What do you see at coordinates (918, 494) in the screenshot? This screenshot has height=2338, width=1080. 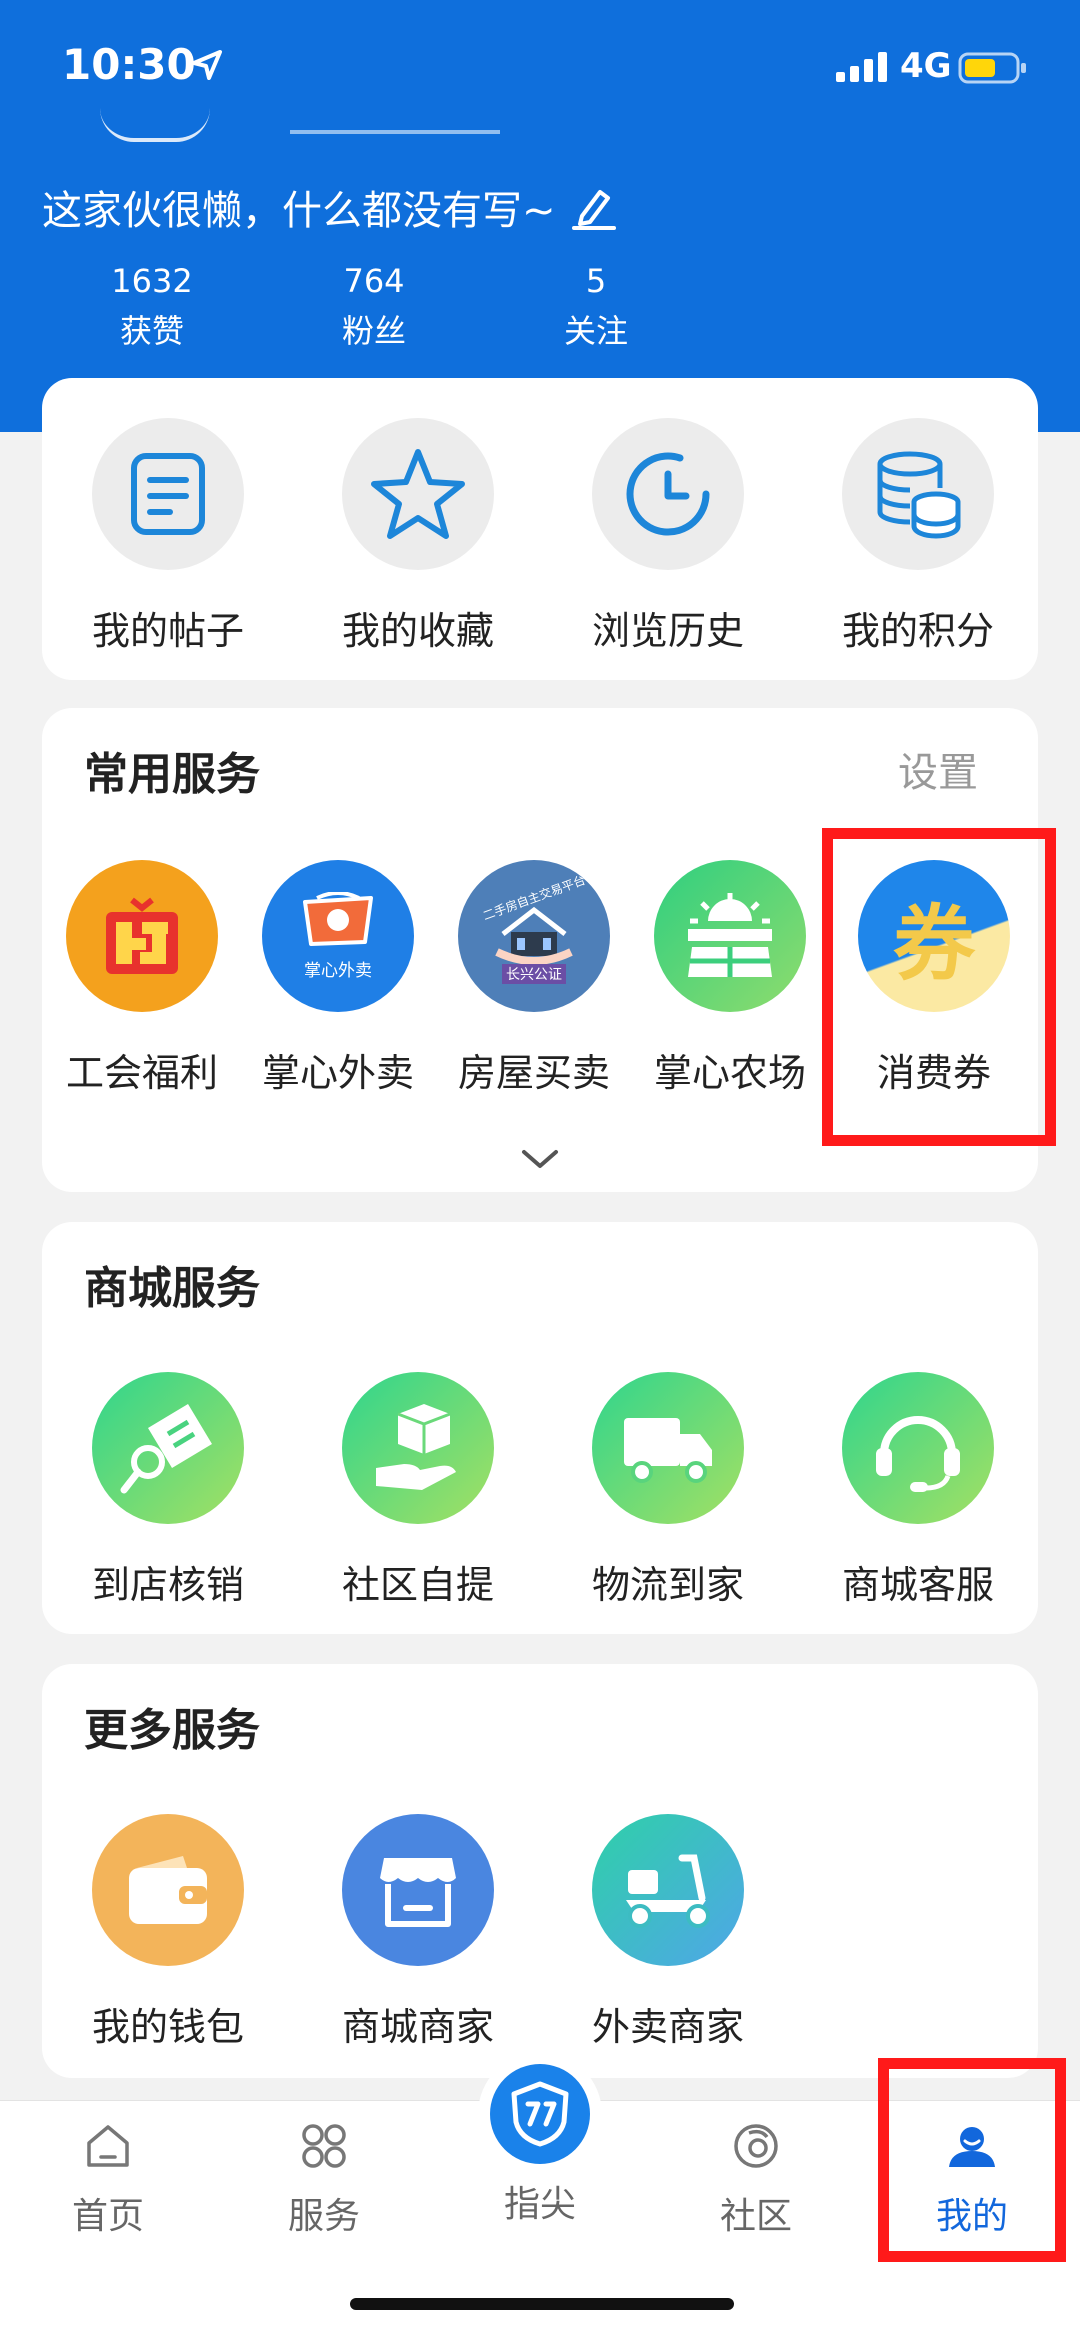 I see `coins-icon` at bounding box center [918, 494].